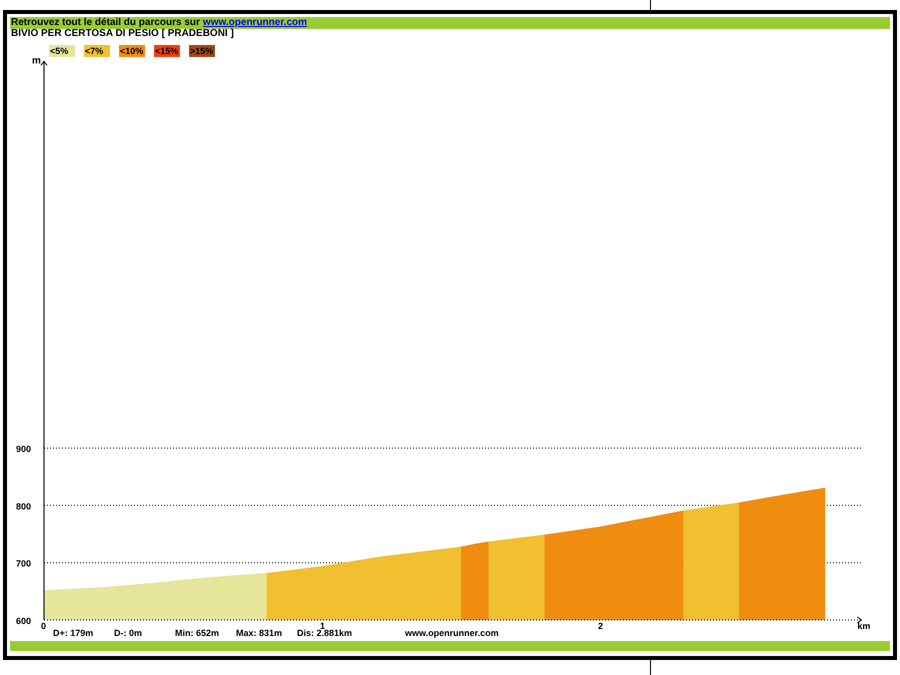 Image resolution: width=900 pixels, height=675 pixels. Describe the element at coordinates (259, 633) in the screenshot. I see `stat-text: Max: 831m` at that location.